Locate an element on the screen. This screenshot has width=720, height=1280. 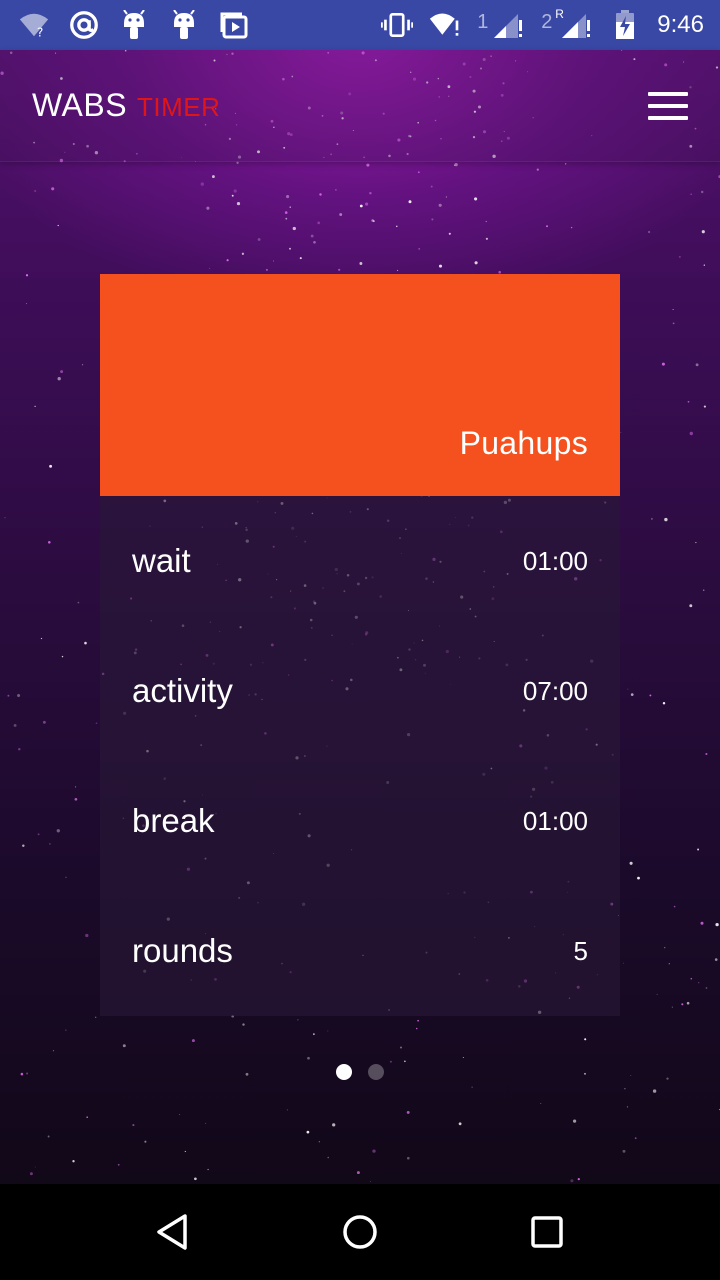
home-icon is located at coordinates (360, 1232).